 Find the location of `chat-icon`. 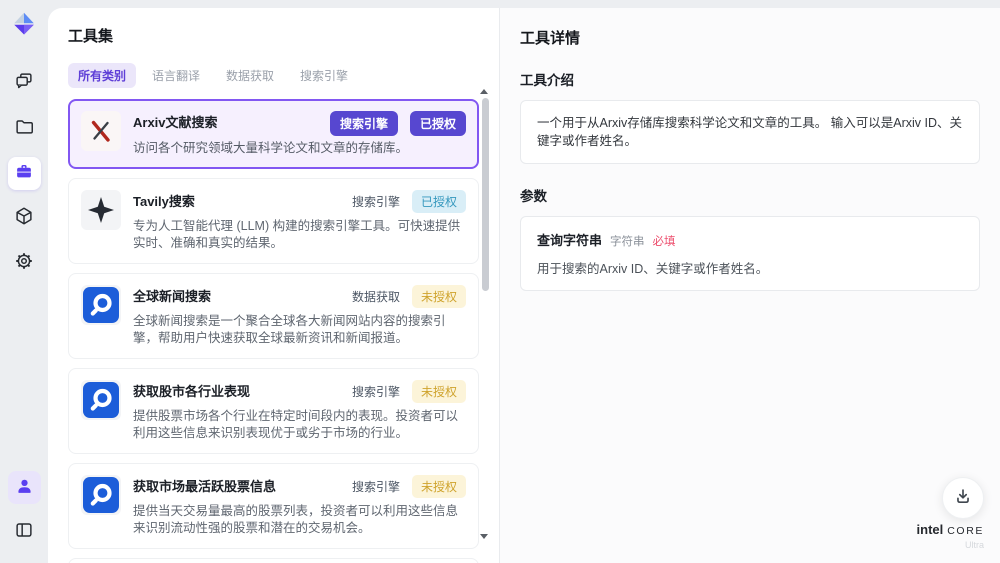

chat-icon is located at coordinates (24, 83).